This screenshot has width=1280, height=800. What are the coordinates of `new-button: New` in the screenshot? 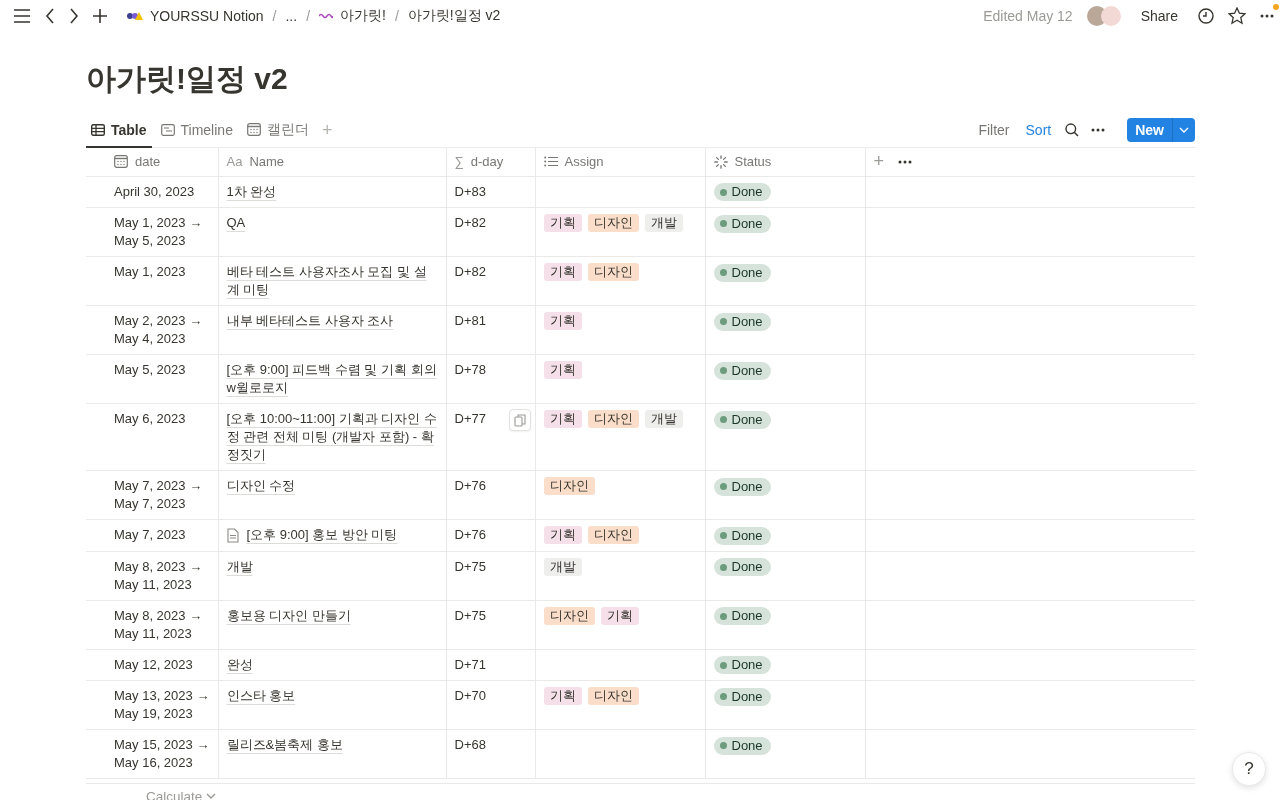 It's located at (1161, 130).